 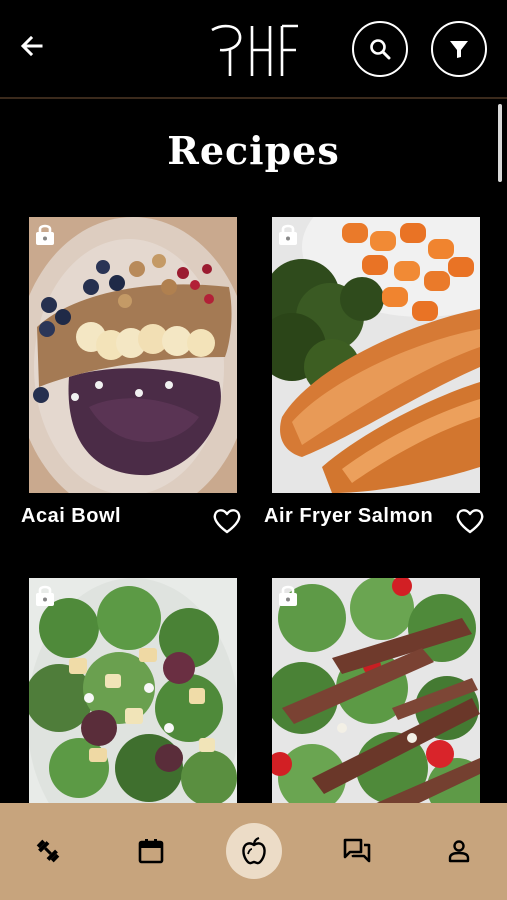 I want to click on salmon-image, so click(x=376, y=355).